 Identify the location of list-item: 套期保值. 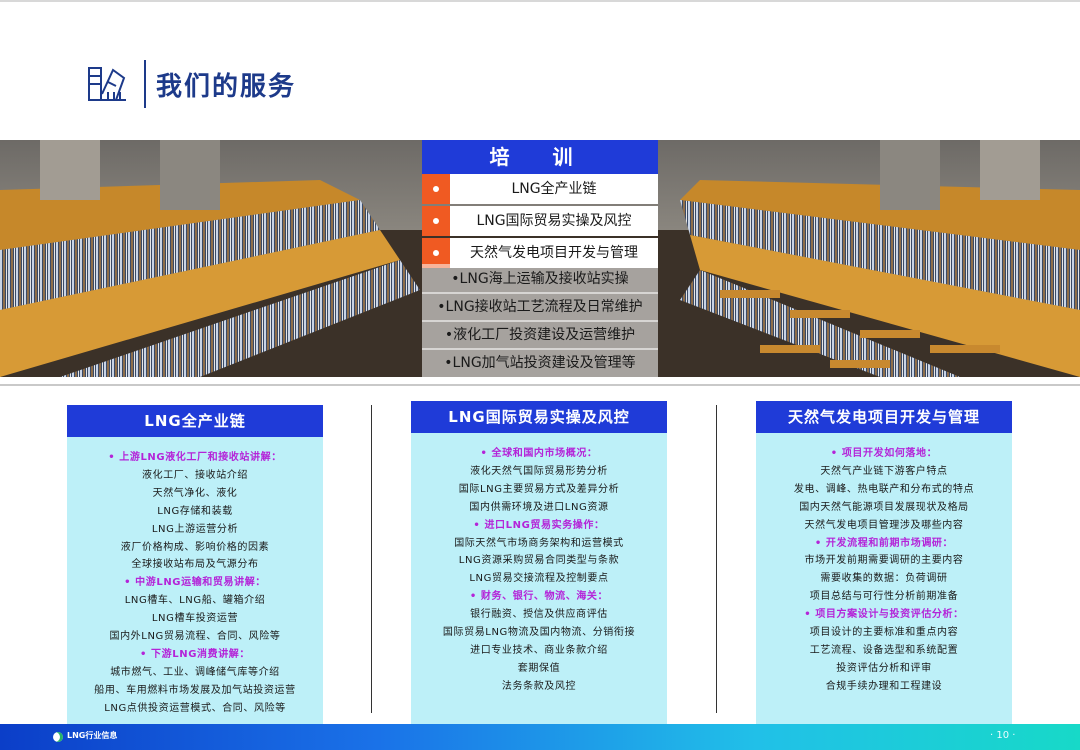
(539, 668).